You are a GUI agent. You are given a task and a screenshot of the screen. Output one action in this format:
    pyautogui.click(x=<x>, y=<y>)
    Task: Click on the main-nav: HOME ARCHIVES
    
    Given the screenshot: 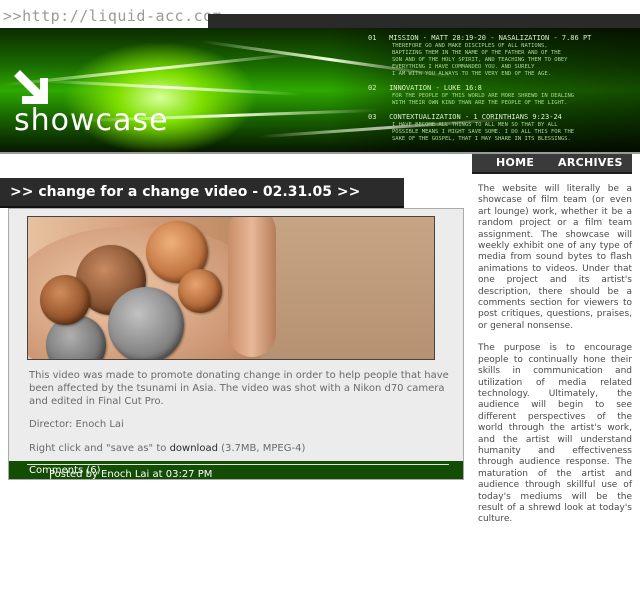 What is the action you would take?
    pyautogui.click(x=552, y=164)
    